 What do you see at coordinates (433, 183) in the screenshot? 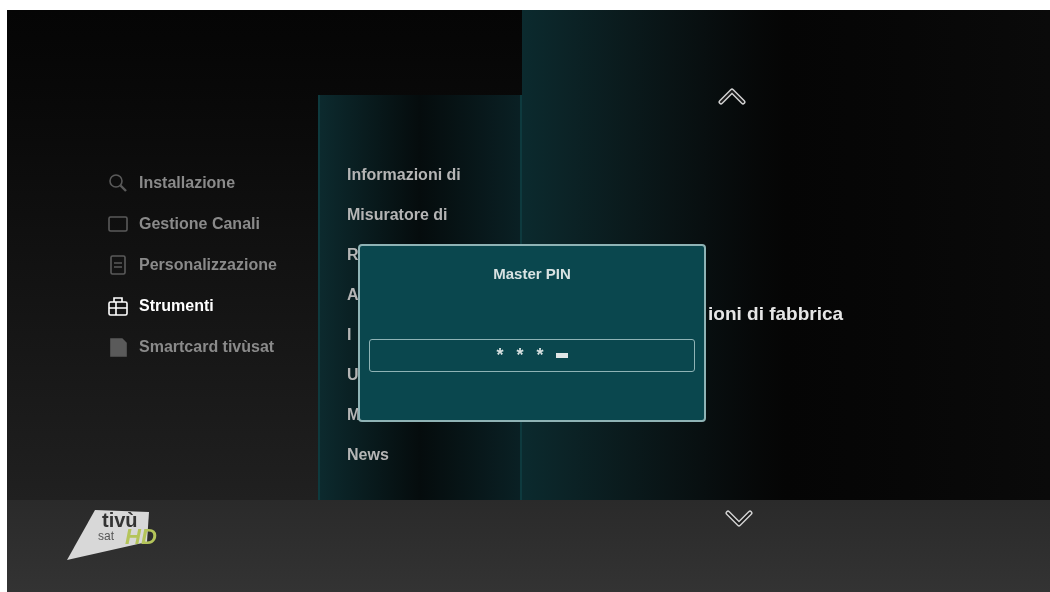
I see `submenu-item: Informazioni di` at bounding box center [433, 183].